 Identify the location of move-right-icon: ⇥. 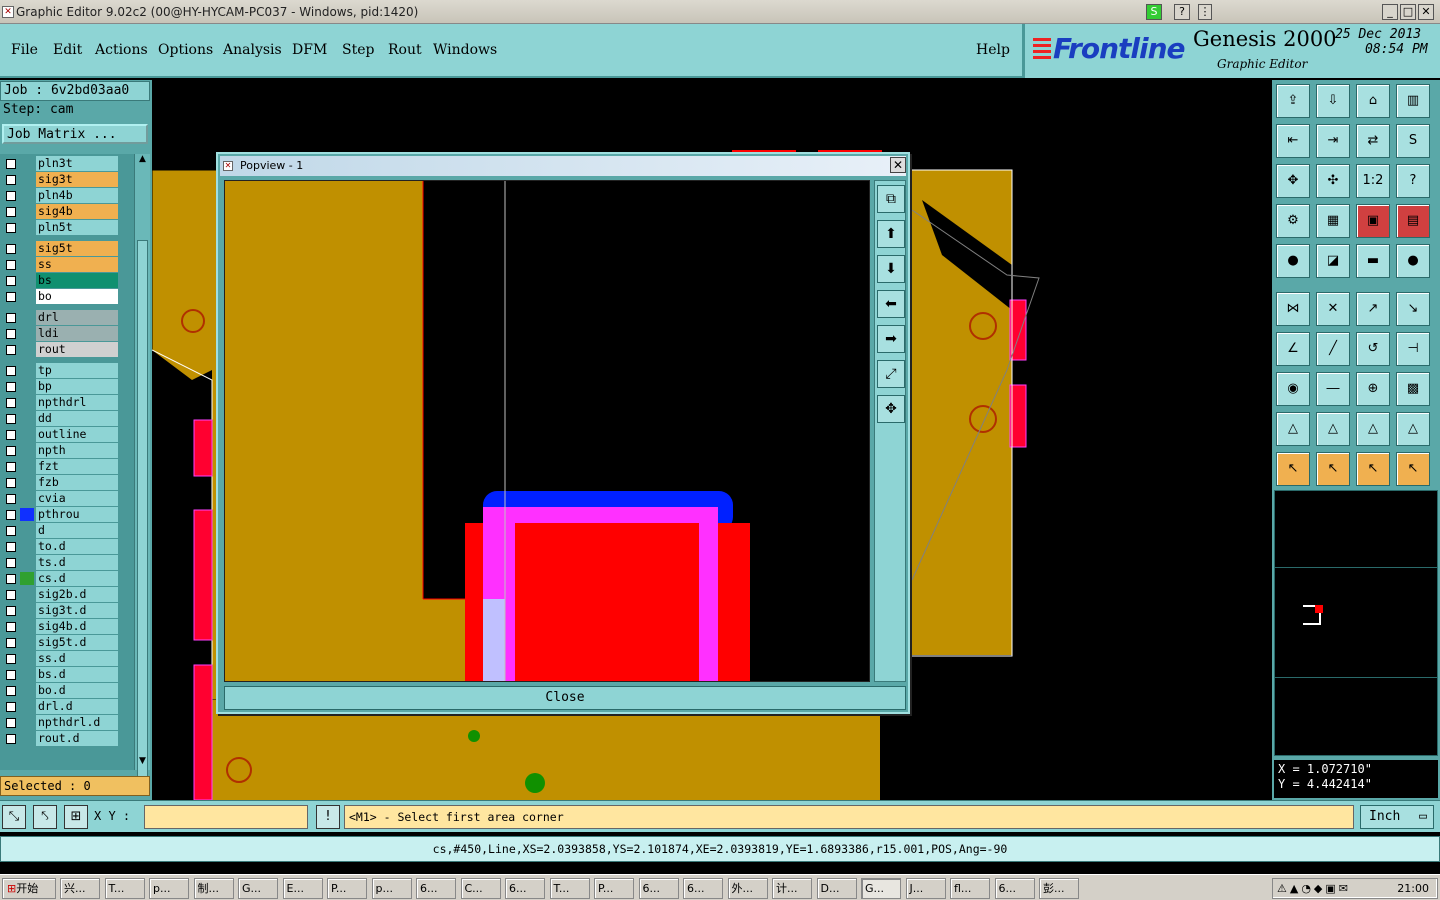
(1333, 141).